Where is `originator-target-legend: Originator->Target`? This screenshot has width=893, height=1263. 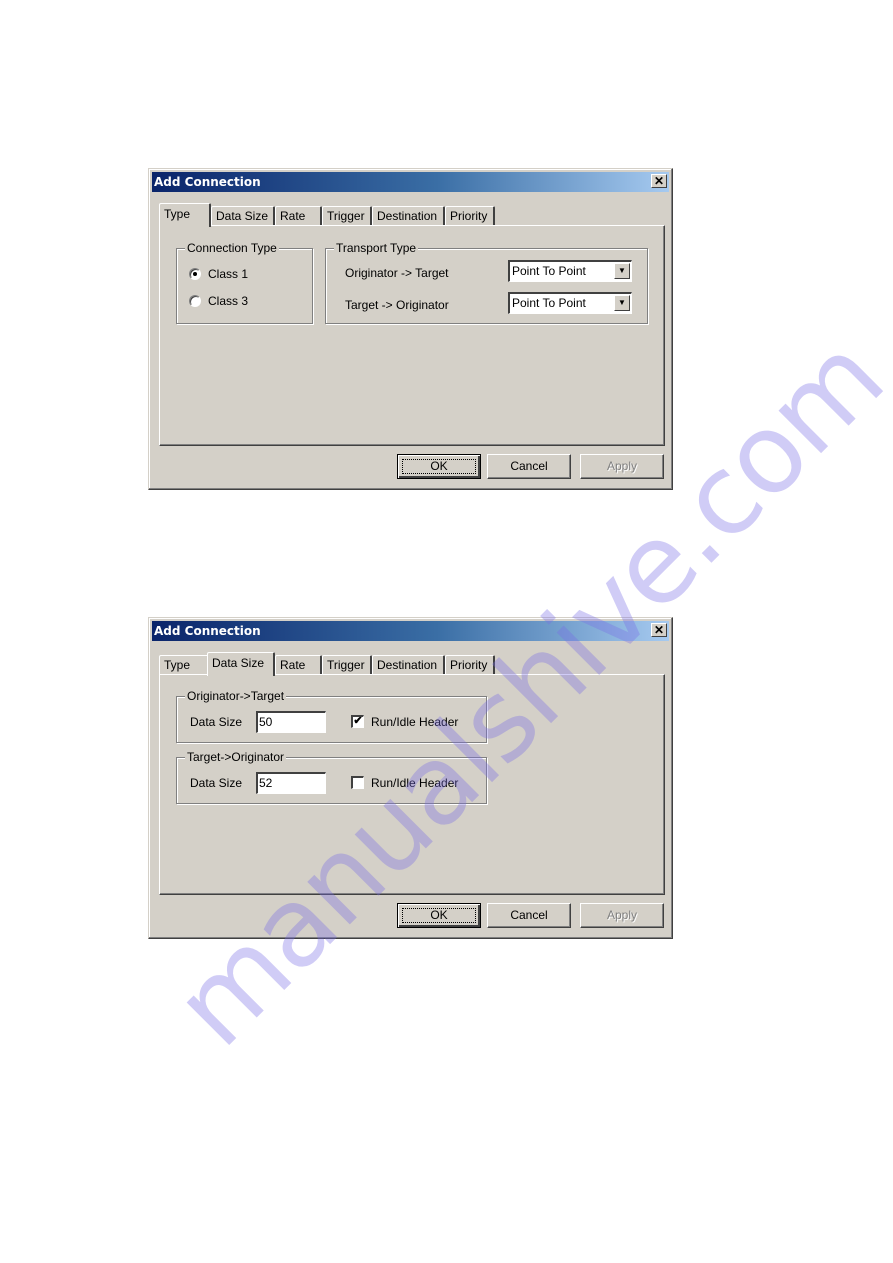
originator-target-legend: Originator->Target is located at coordinates (236, 696).